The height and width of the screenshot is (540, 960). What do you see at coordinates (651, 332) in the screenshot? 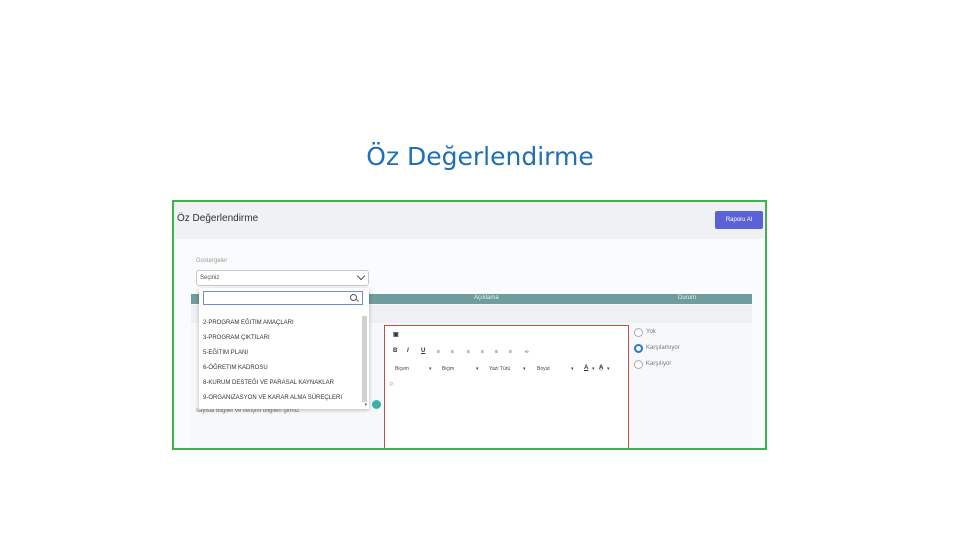
I see `status-label-yok: Yok` at bounding box center [651, 332].